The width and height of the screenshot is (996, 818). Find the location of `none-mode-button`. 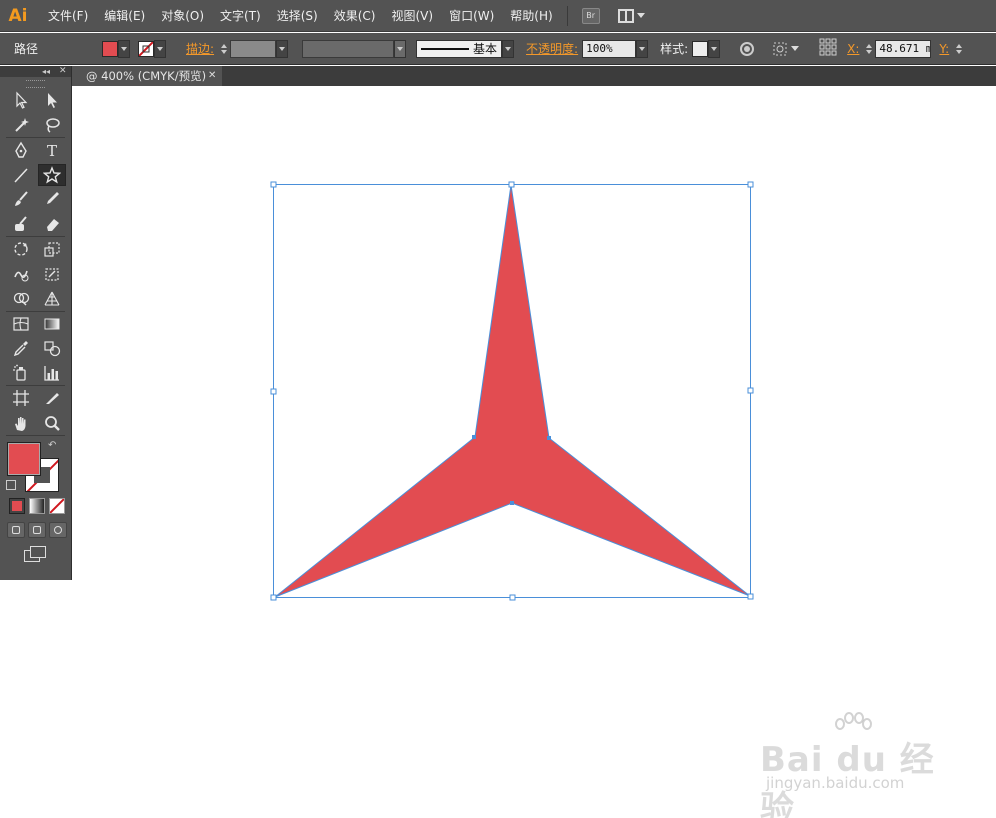

none-mode-button is located at coordinates (57, 506).